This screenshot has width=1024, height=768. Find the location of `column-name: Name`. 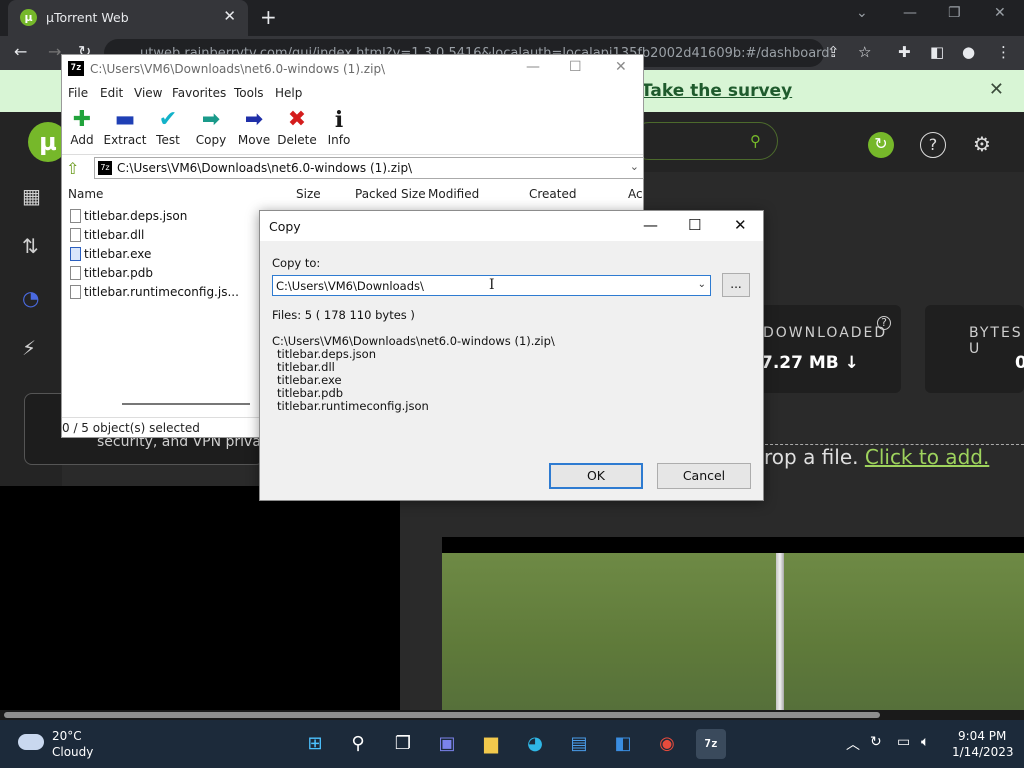

column-name: Name is located at coordinates (85, 194).